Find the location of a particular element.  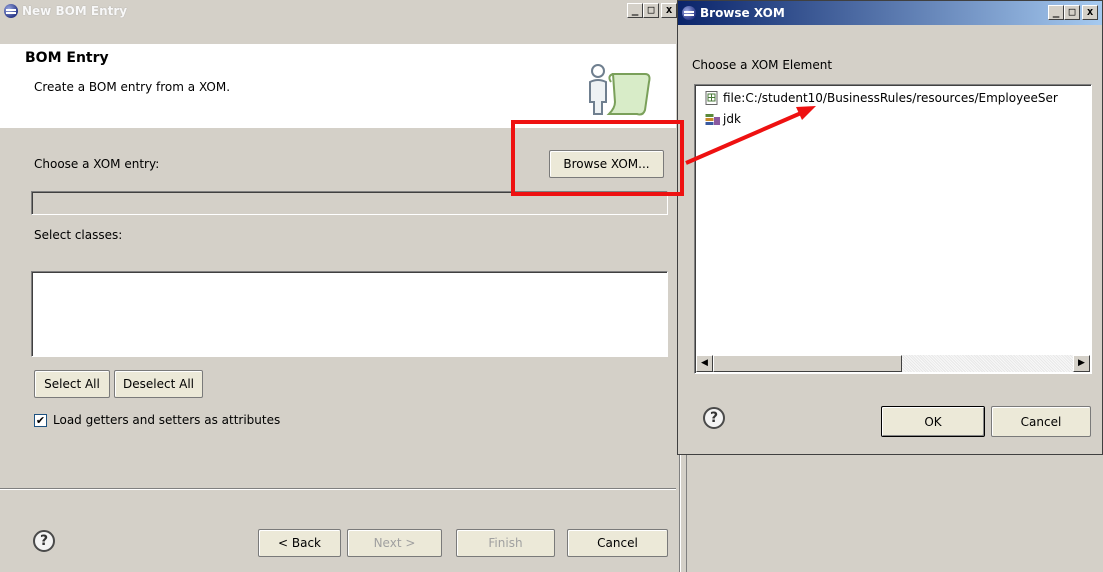

annotation-arrow is located at coordinates (750, 135).